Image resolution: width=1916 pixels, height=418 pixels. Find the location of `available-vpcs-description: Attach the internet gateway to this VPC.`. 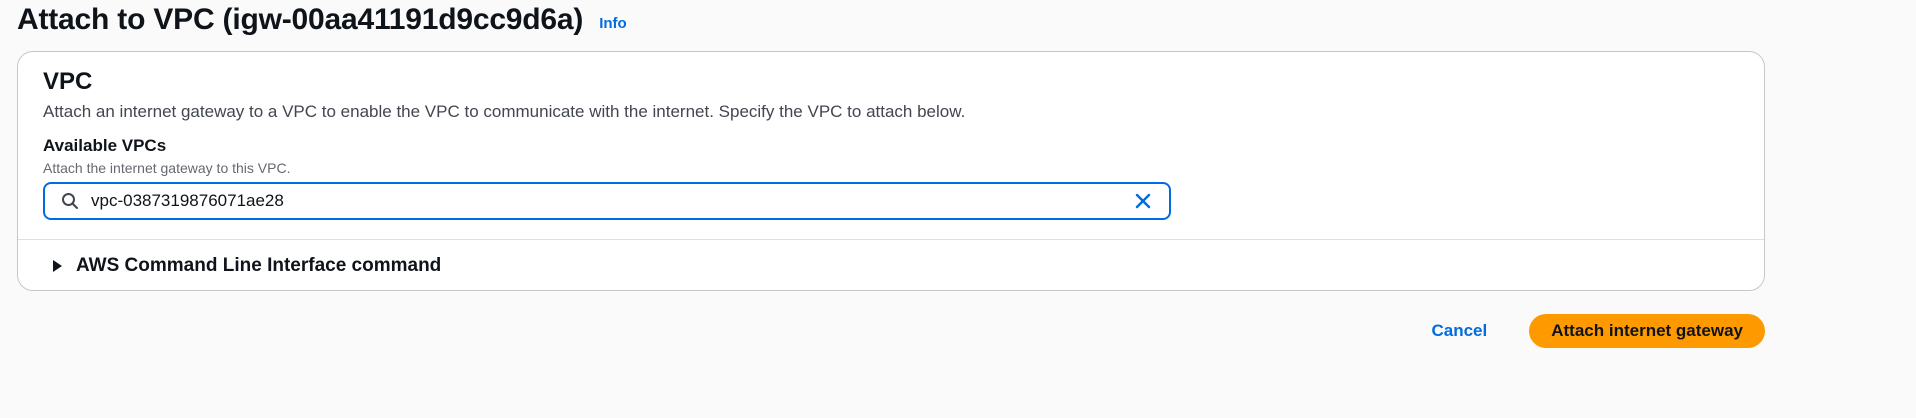

available-vpcs-description: Attach the internet gateway to this VPC. is located at coordinates (167, 168).